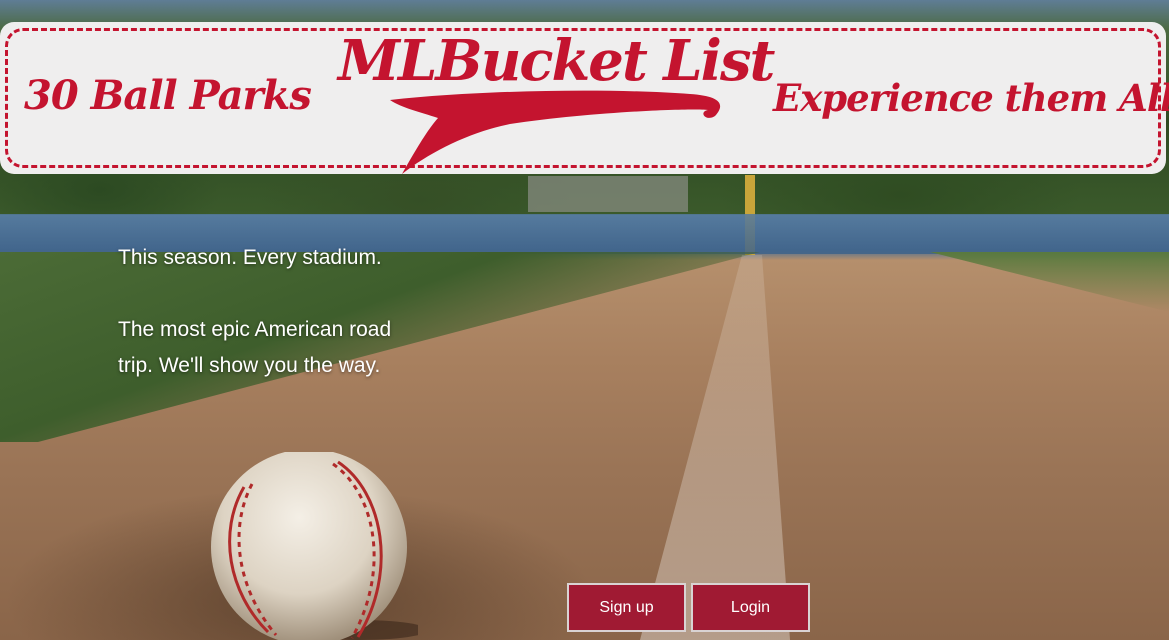 Image resolution: width=1169 pixels, height=640 pixels. Describe the element at coordinates (168, 95) in the screenshot. I see `tagline-left: 30 Ball Parks` at that location.